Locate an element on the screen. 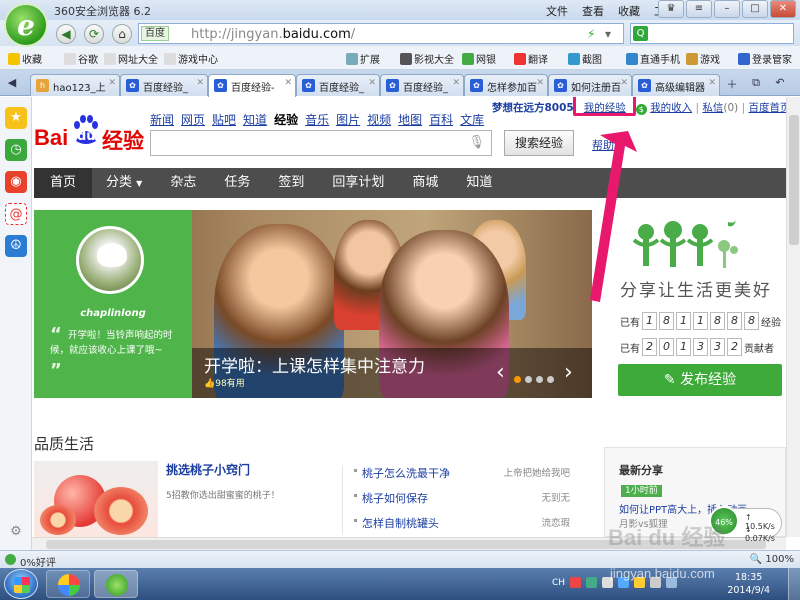 This screenshot has width=800, height=600. new-tab-icon: ＋ is located at coordinates (732, 84).